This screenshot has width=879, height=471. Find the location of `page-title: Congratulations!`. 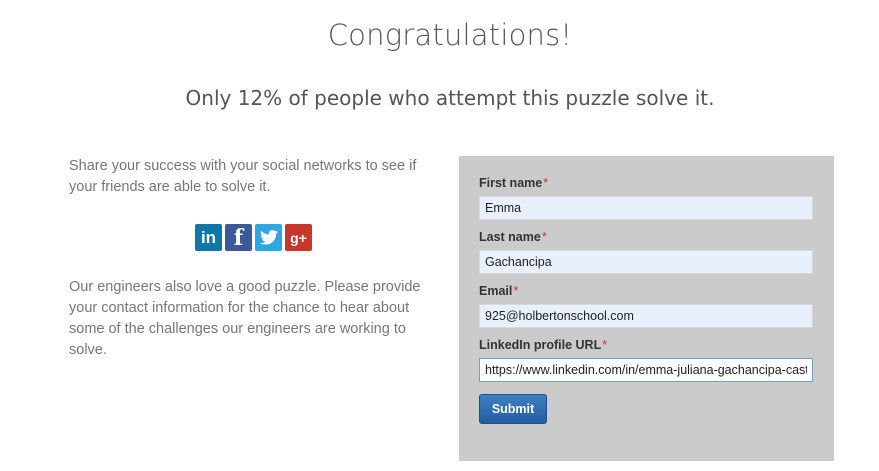

page-title: Congratulations! is located at coordinates (450, 35).